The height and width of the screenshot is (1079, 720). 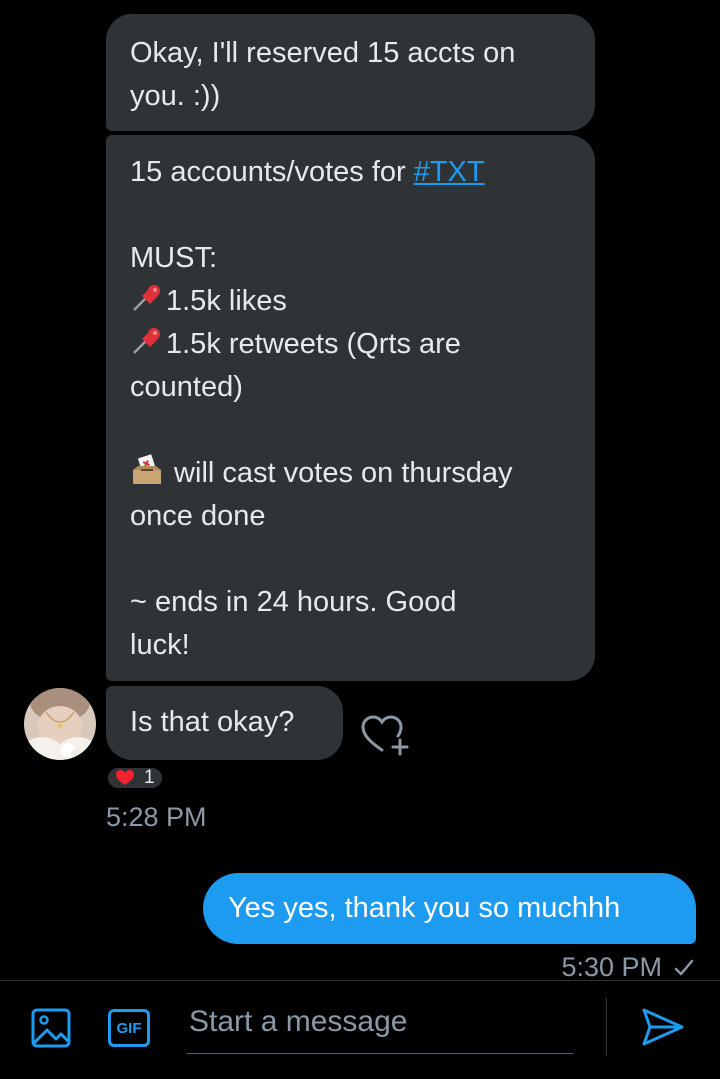 What do you see at coordinates (611, 967) in the screenshot?
I see `message-timestamp: 5:30 PM` at bounding box center [611, 967].